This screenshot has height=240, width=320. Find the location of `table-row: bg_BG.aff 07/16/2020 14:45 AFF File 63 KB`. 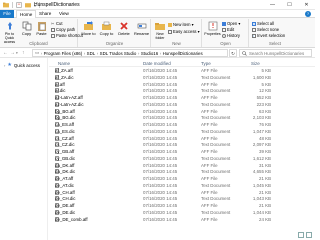

table-row: bg_BG.aff 07/16/2020 14:45 AFF File 63 KB is located at coordinates (182, 112).